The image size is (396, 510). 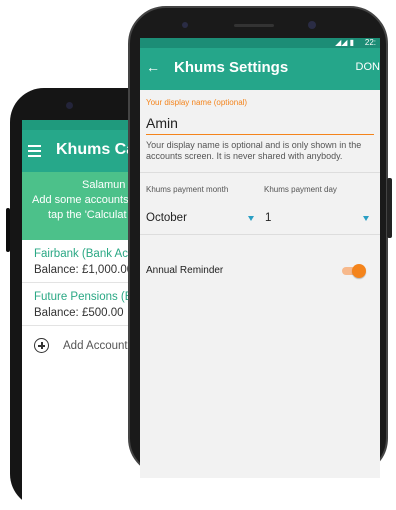 I want to click on speaker-grille, so click(x=254, y=25).